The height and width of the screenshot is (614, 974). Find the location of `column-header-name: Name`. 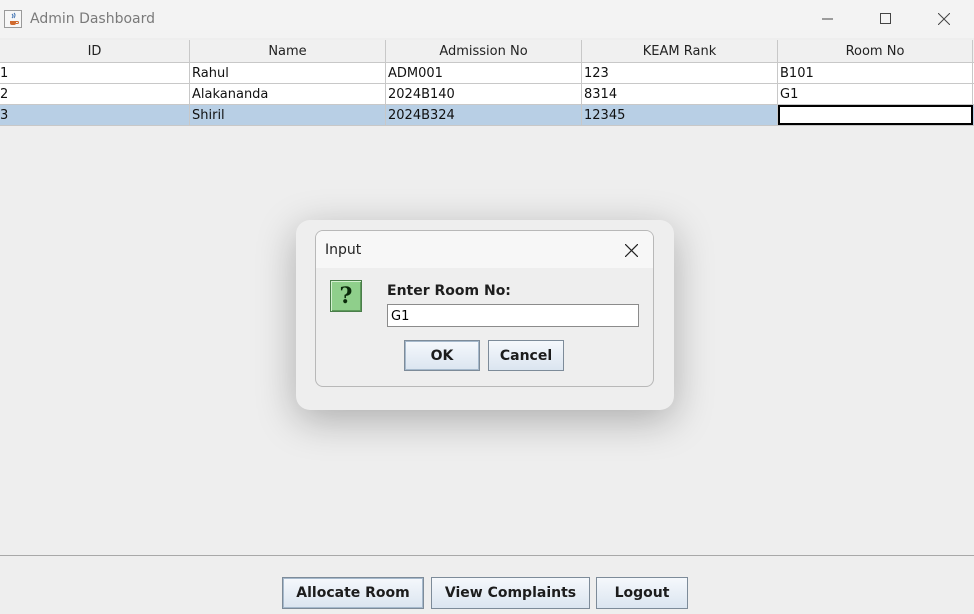

column-header-name: Name is located at coordinates (288, 51).